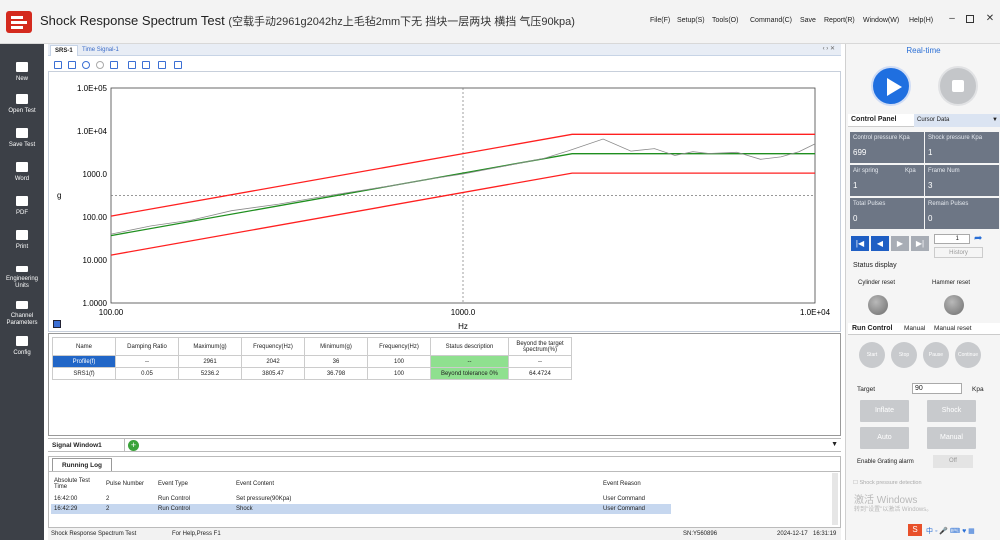 The width and height of the screenshot is (1000, 540). Describe the element at coordinates (950, 531) in the screenshot. I see `tray-icons: 中 ◦ 🎤 ⌨ ♥ ▦` at that location.